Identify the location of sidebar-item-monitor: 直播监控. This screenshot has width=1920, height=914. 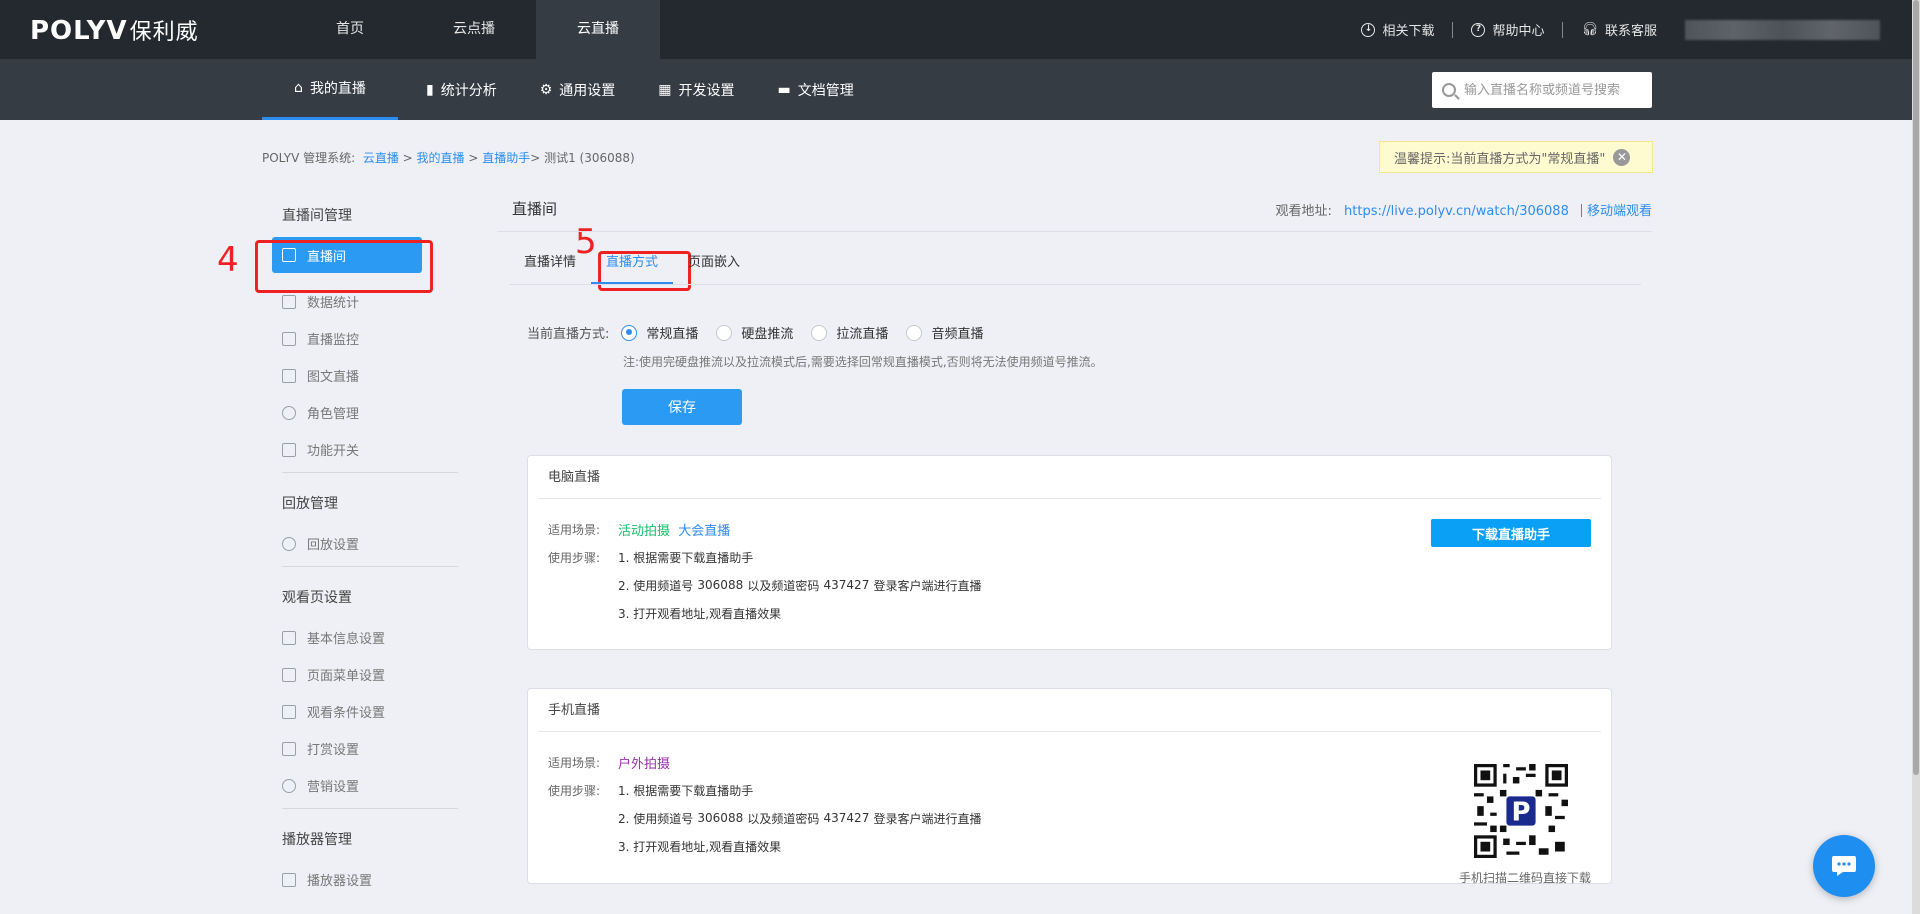
(360, 338).